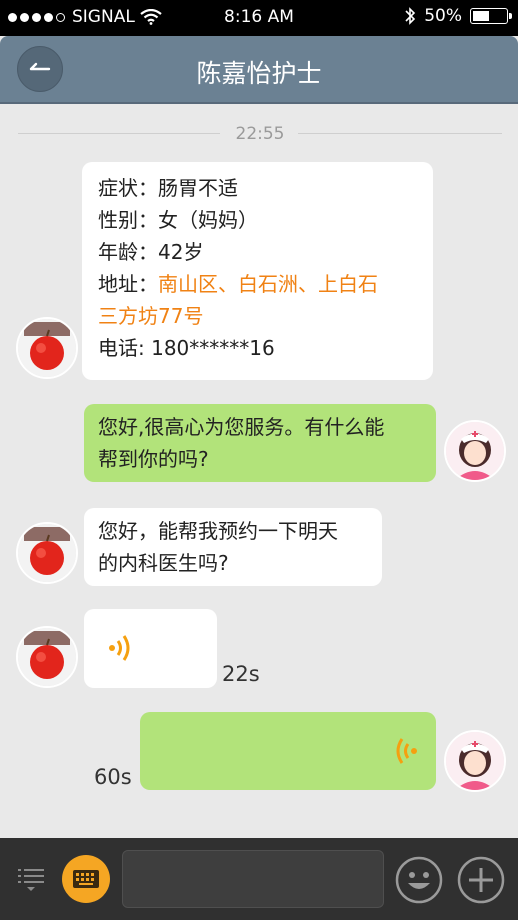 Image resolution: width=518 pixels, height=920 pixels. I want to click on keyboard-toggle-button, so click(86, 879).